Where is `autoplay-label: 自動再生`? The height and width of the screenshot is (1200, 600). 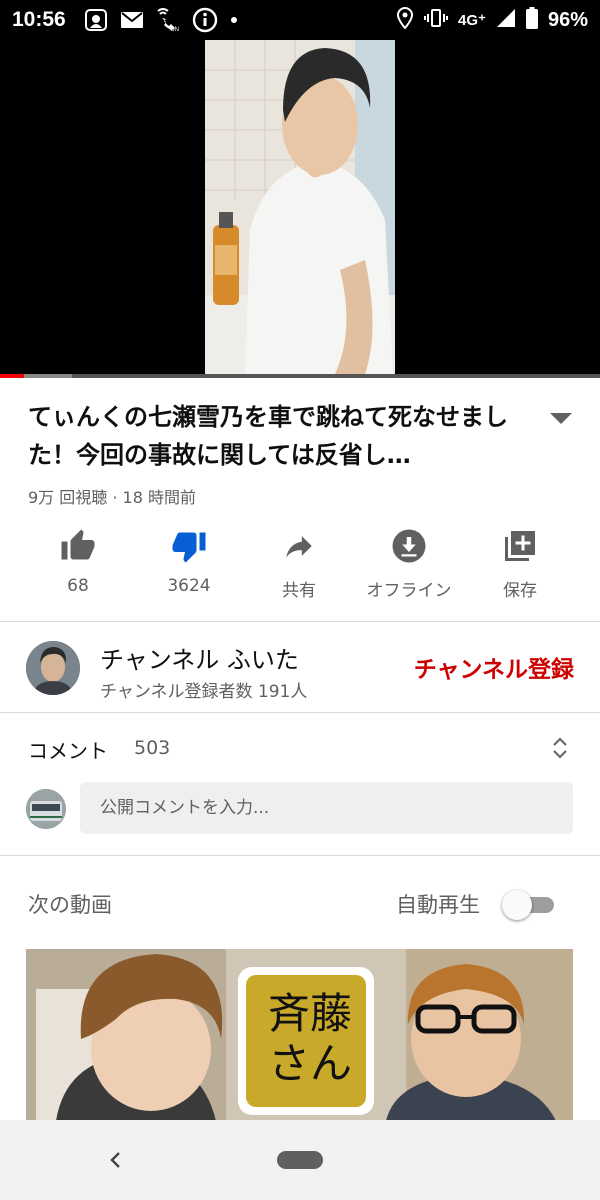 autoplay-label: 自動再生 is located at coordinates (438, 905).